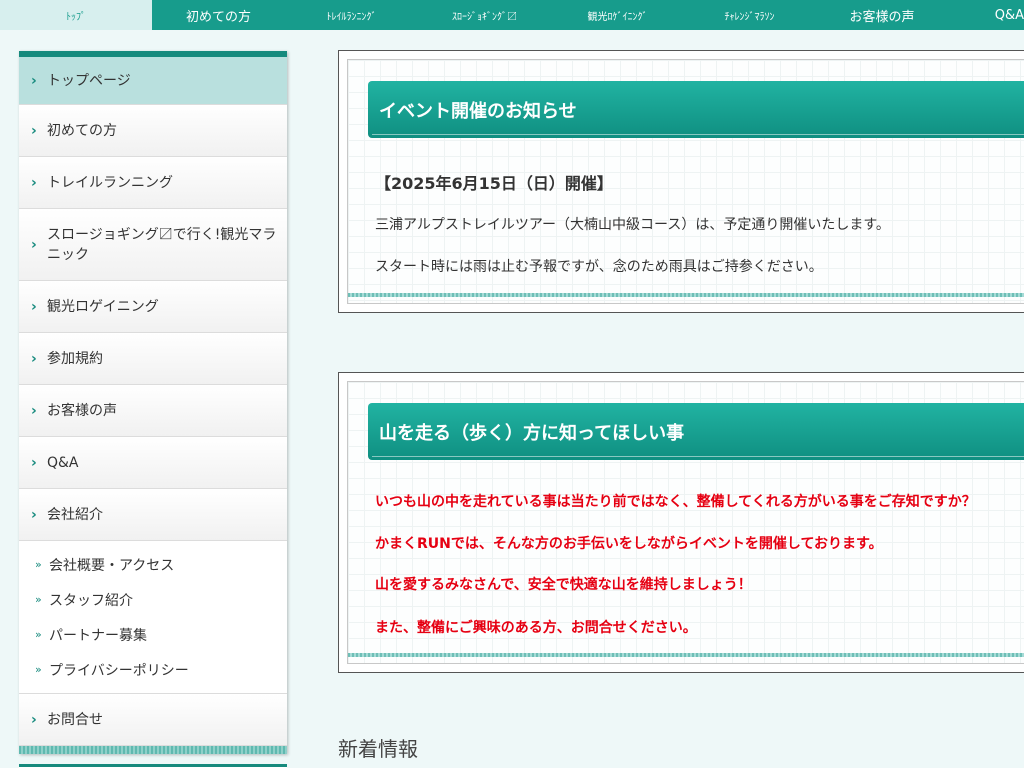  What do you see at coordinates (75, 514) in the screenshot?
I see `sidebar-item-label: 会社紹介` at bounding box center [75, 514].